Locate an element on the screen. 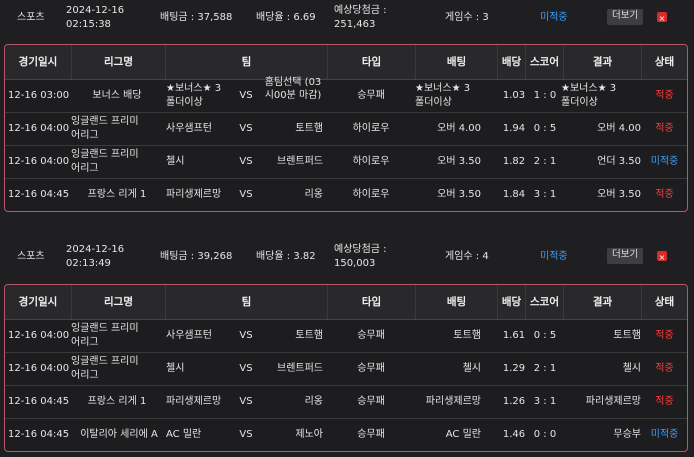 Image resolution: width=694 pixels, height=457 pixels. row-score: 1 : 0 is located at coordinates (545, 95).